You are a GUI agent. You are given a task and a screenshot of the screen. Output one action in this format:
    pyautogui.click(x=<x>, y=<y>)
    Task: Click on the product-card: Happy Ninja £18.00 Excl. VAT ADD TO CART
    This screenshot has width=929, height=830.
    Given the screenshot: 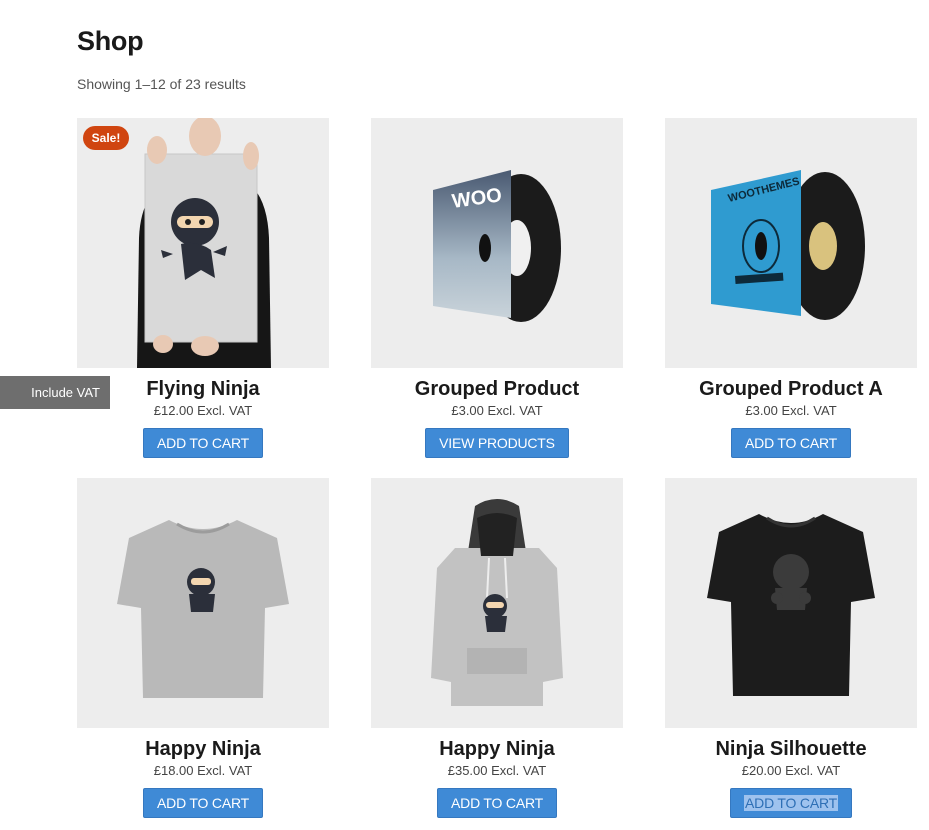 What is the action you would take?
    pyautogui.click(x=203, y=648)
    